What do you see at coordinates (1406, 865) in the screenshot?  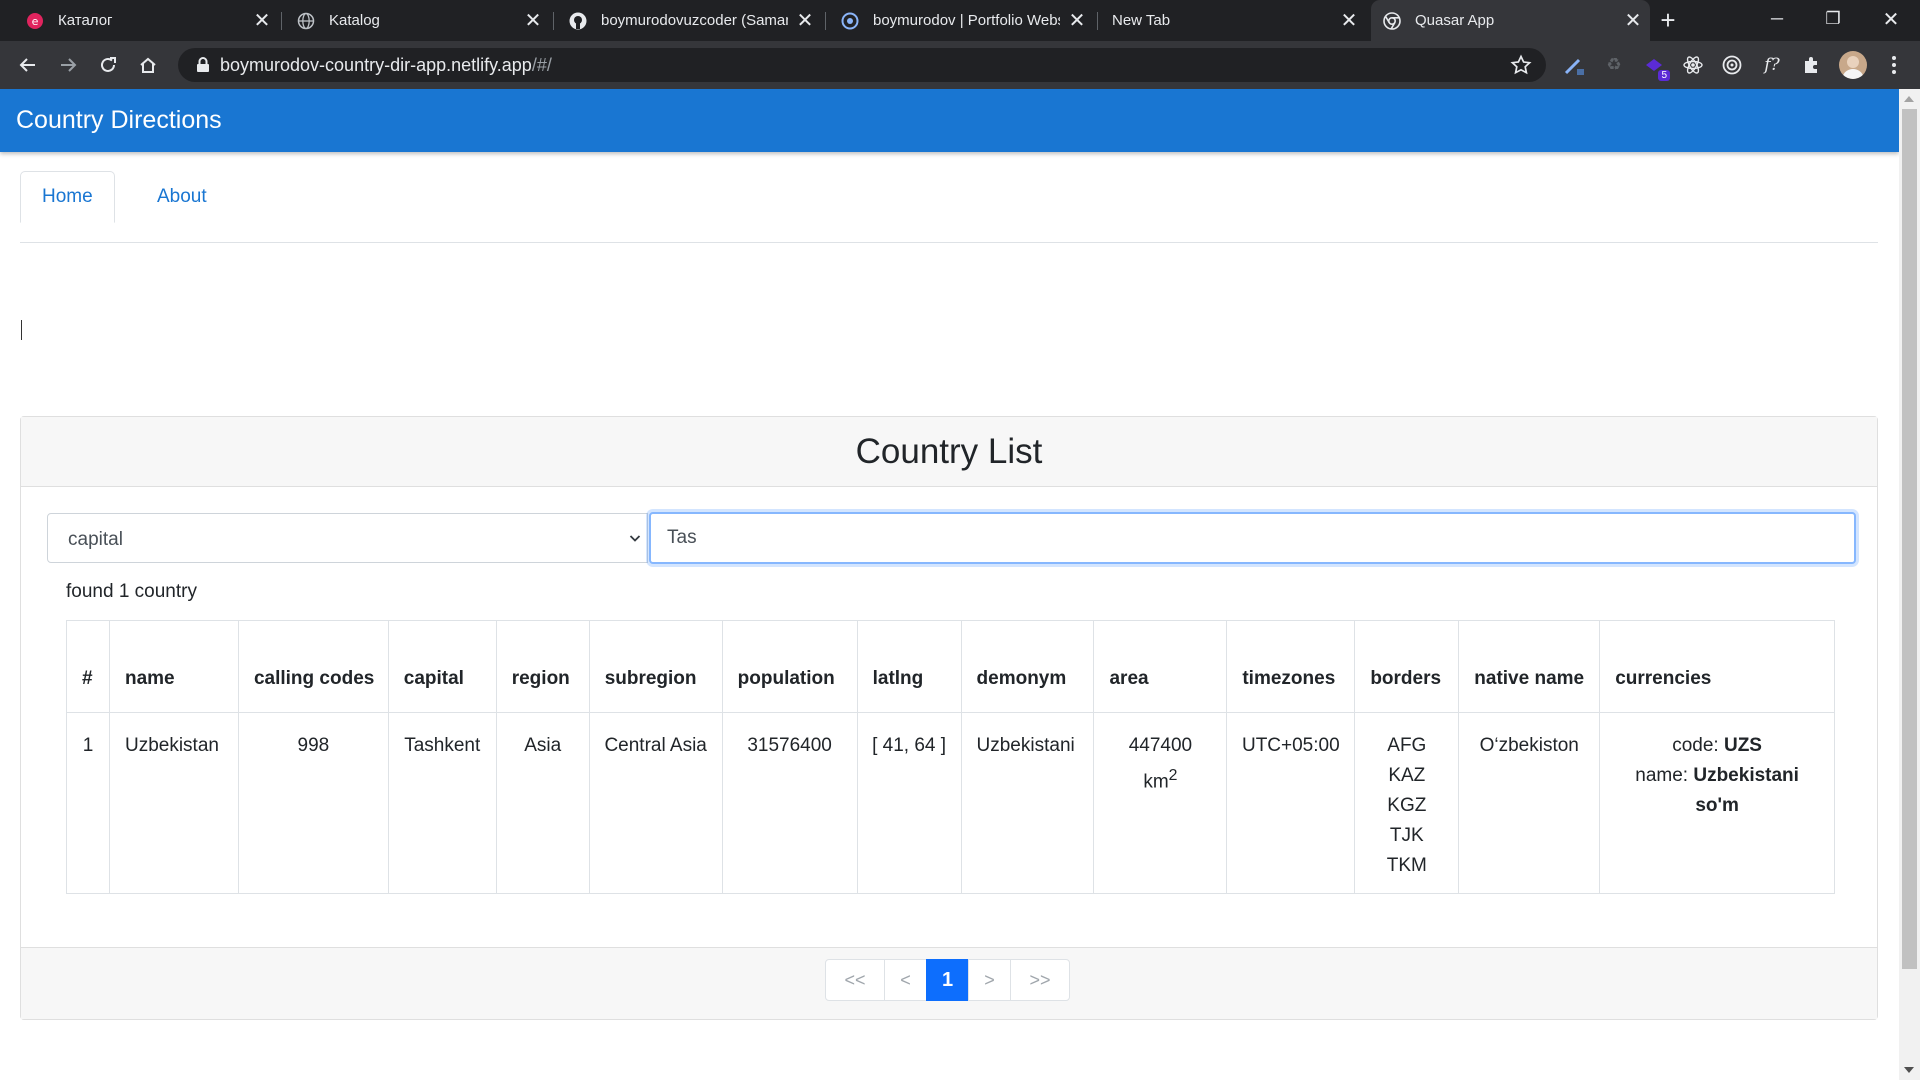 I see `border-code: TKM` at bounding box center [1406, 865].